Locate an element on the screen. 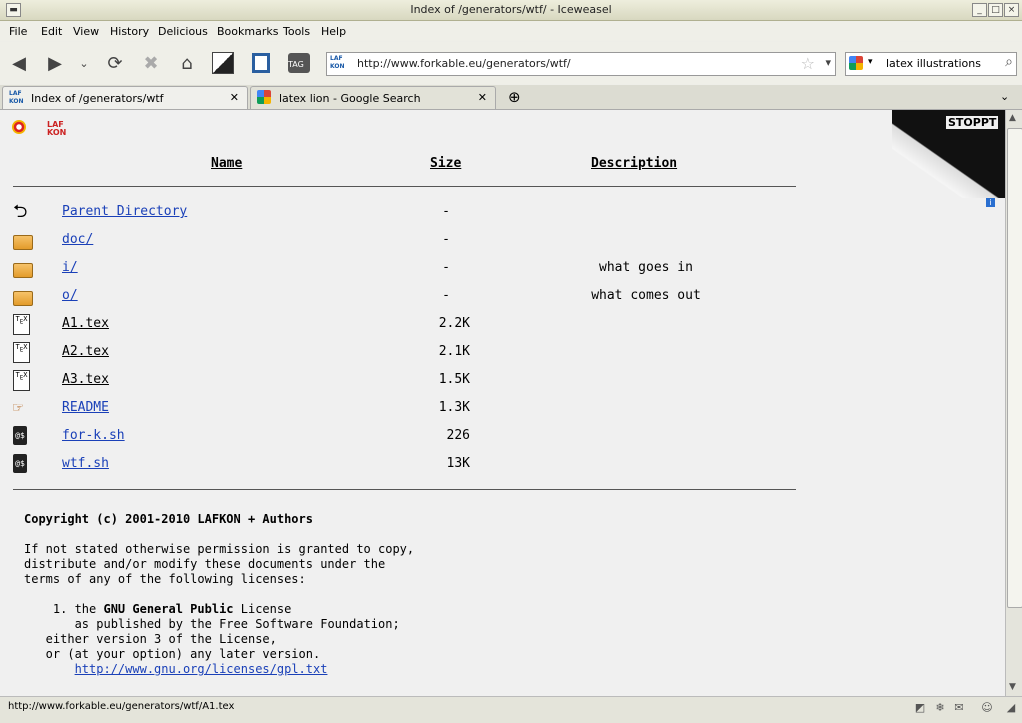 The image size is (1022, 723). chevron-down-icon: ⌄ is located at coordinates (84, 63).